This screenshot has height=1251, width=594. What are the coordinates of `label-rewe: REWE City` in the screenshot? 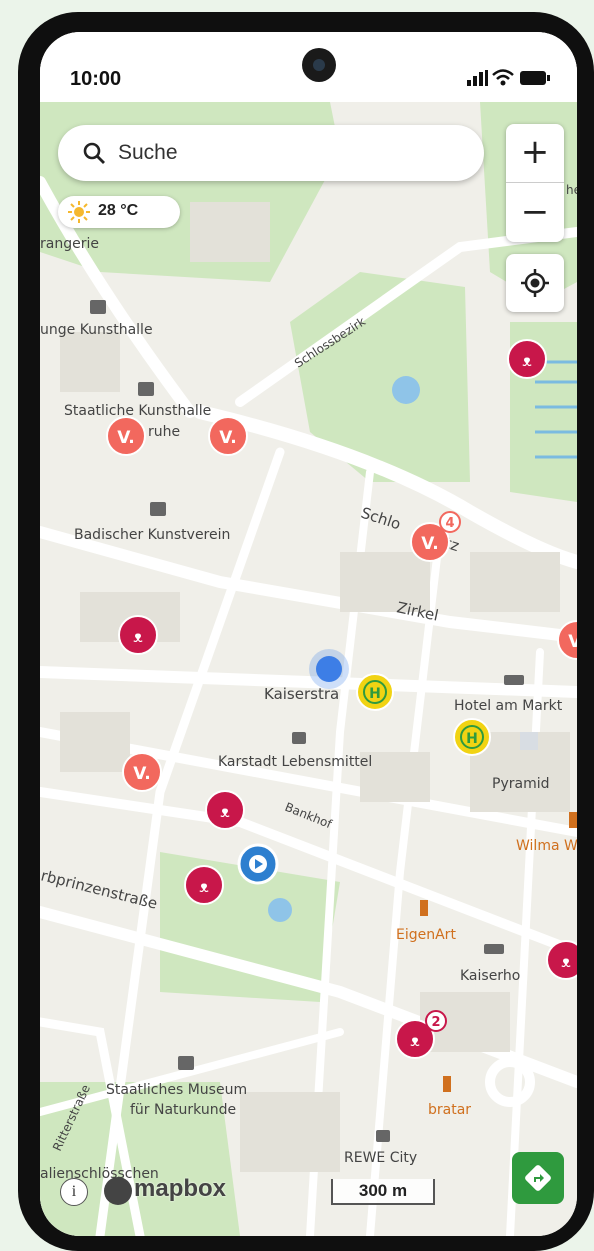 It's located at (380, 1158).